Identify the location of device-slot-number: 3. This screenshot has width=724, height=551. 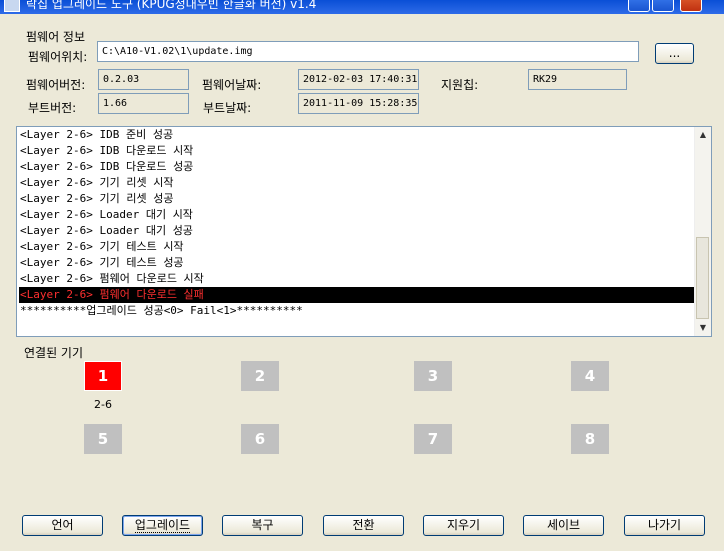
(433, 376).